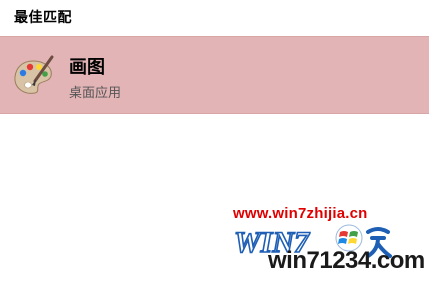 The image size is (429, 286). Describe the element at coordinates (300, 213) in the screenshot. I see `watermark-url: www.win7zhijia.cn` at that location.